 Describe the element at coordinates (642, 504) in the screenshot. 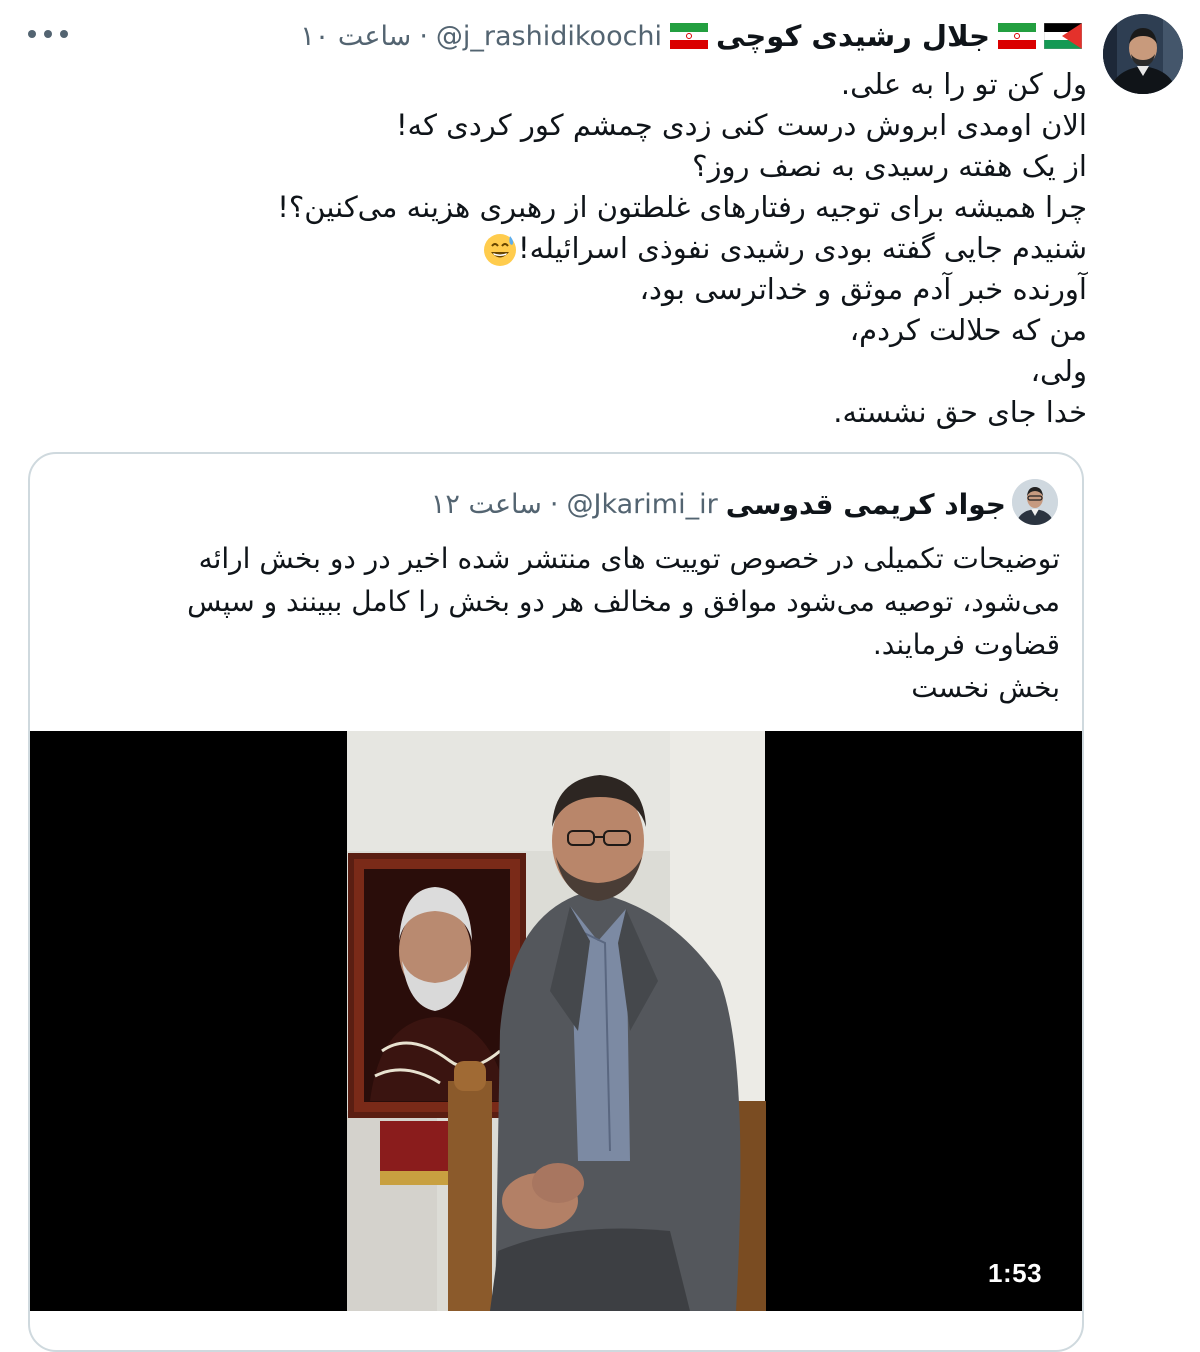

I see `quoted-author-handle: @Jkarimi_ir` at that location.